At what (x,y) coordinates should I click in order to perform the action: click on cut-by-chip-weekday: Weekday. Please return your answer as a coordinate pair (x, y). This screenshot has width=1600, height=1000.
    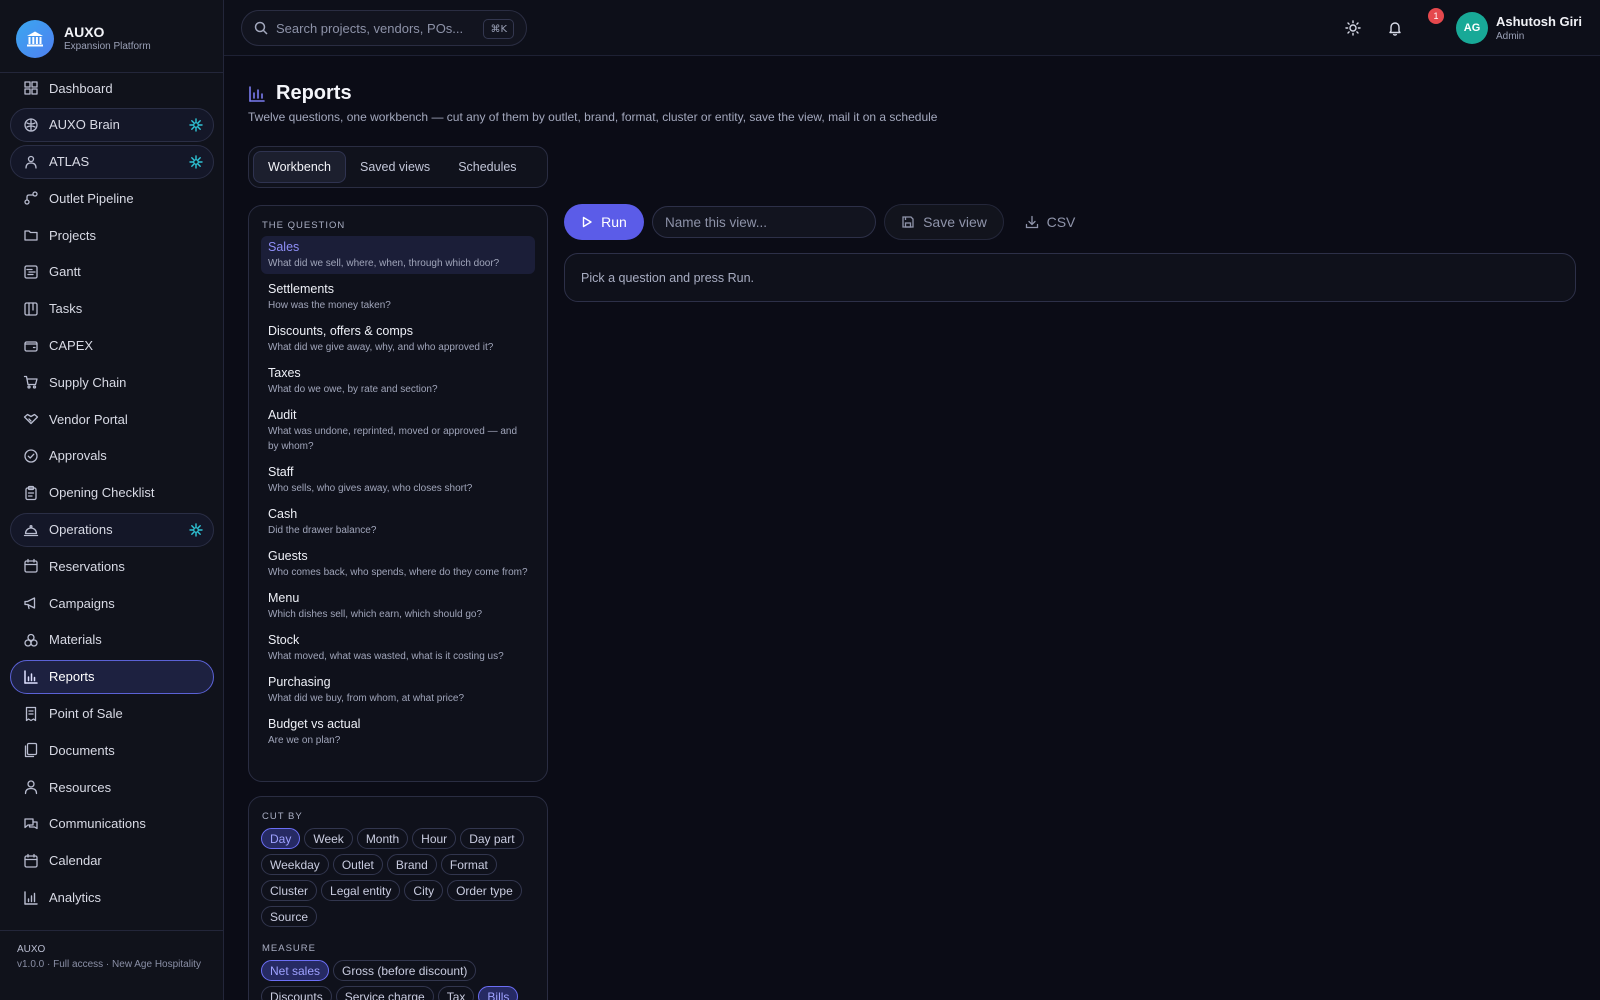
    Looking at the image, I should click on (295, 864).